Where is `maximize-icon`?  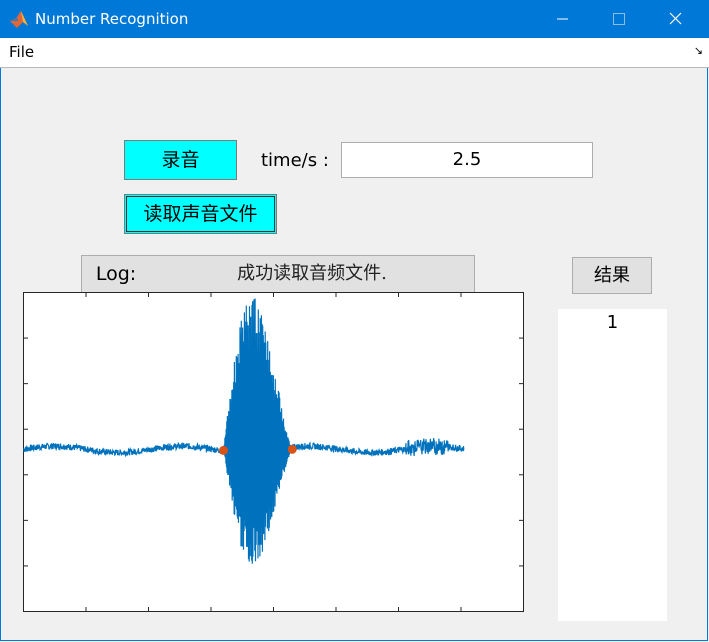 maximize-icon is located at coordinates (619, 19).